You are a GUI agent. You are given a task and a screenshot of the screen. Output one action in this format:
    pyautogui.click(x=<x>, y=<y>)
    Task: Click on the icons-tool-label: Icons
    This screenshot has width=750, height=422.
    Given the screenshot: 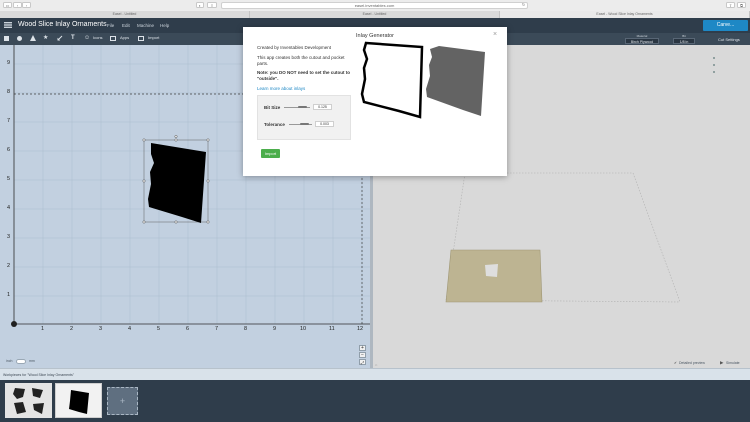 What is the action you would take?
    pyautogui.click(x=98, y=37)
    